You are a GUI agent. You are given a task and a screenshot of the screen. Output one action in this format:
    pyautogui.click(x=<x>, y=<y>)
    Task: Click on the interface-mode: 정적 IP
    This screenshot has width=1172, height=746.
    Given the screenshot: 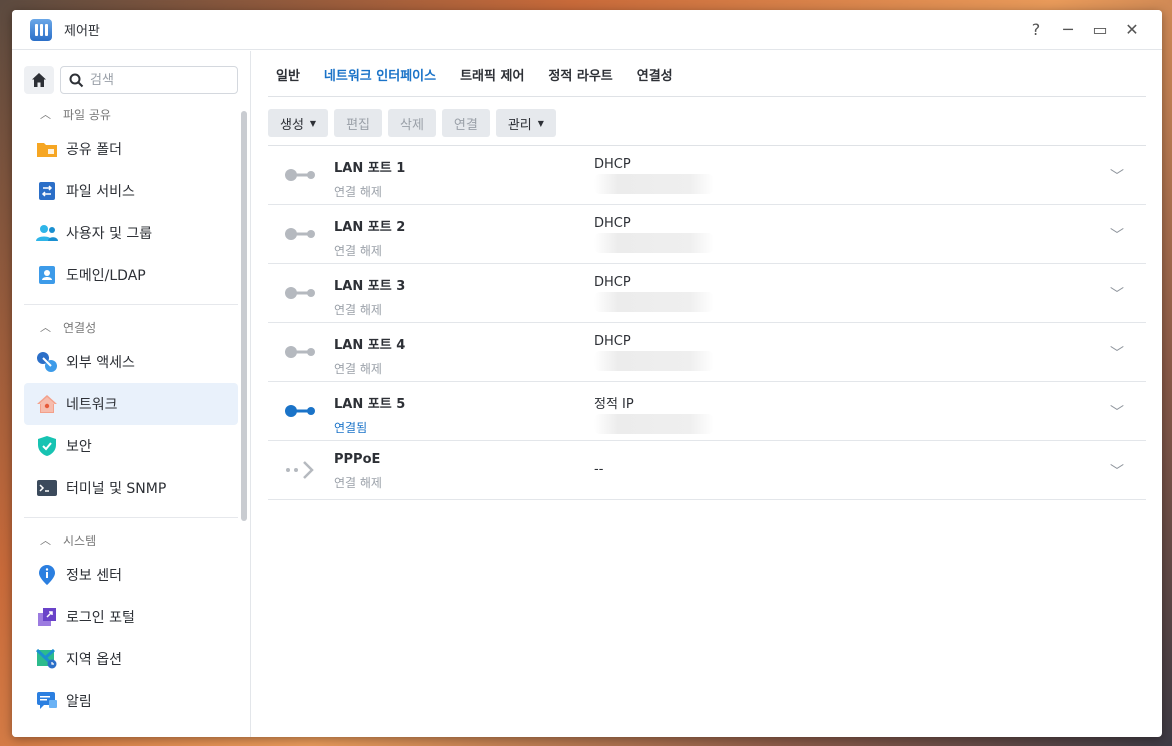 What is the action you would take?
    pyautogui.click(x=614, y=404)
    